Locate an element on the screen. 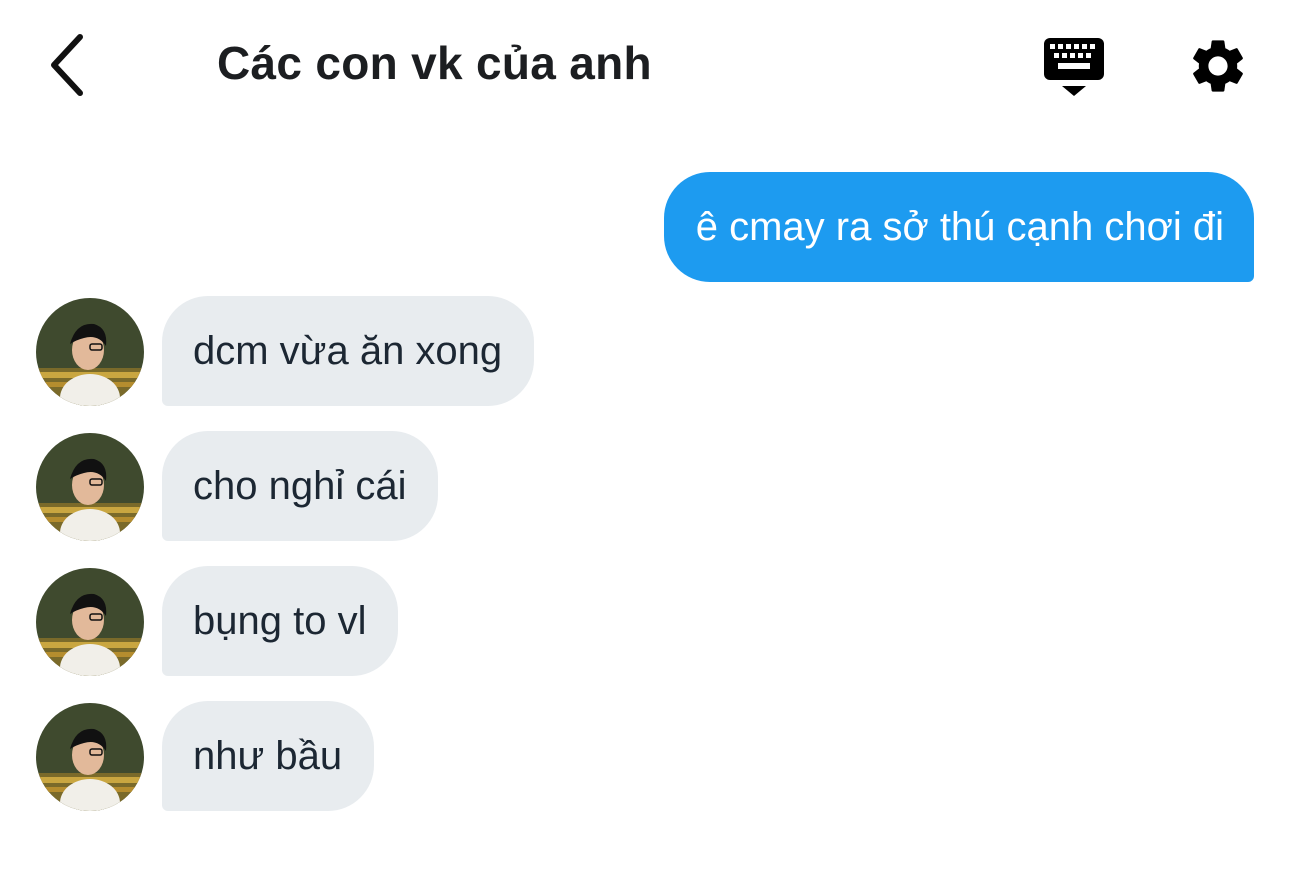 The height and width of the screenshot is (871, 1290). received-message-bubble: như bầu is located at coordinates (268, 756).